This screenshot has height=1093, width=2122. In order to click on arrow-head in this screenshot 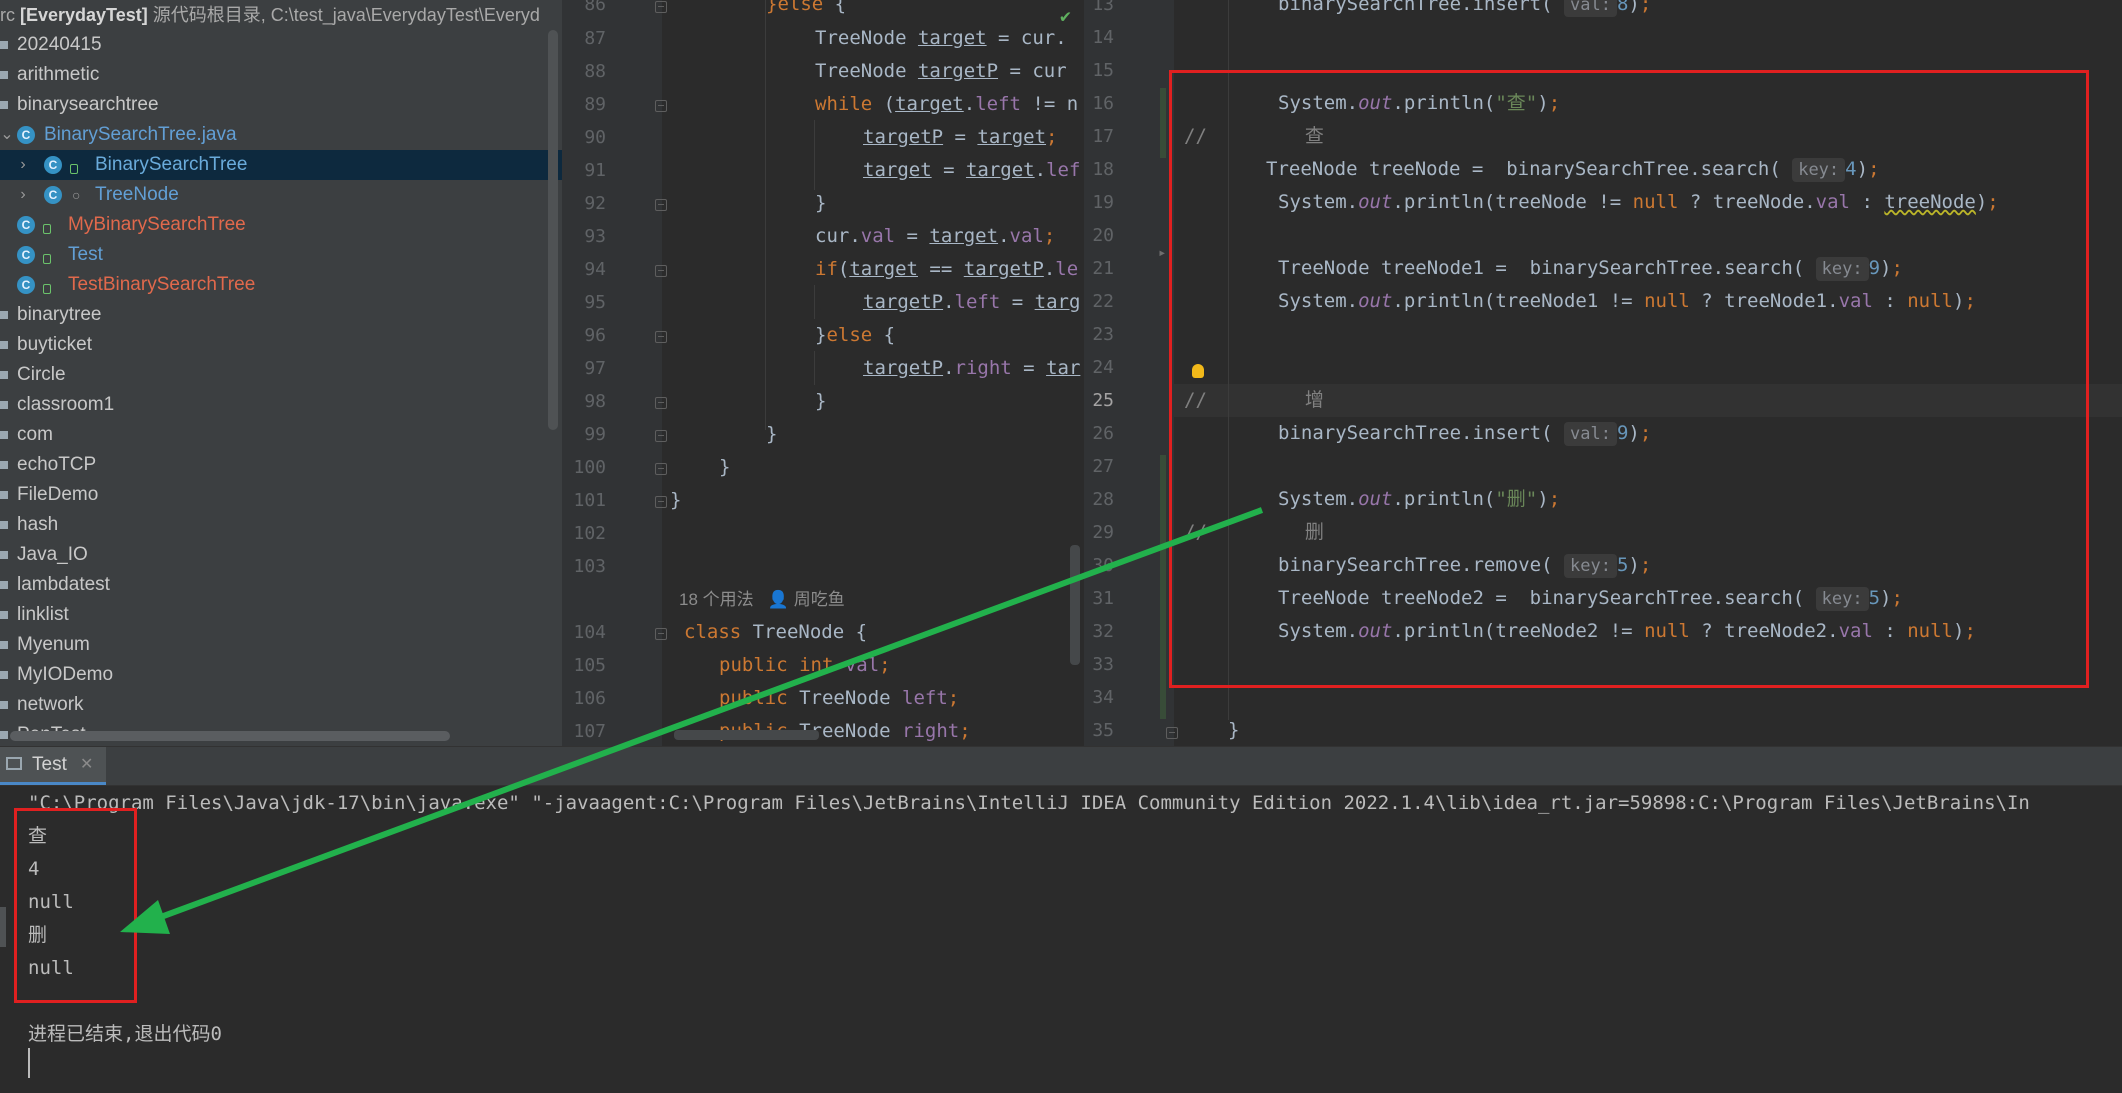, I will do `click(145, 917)`.